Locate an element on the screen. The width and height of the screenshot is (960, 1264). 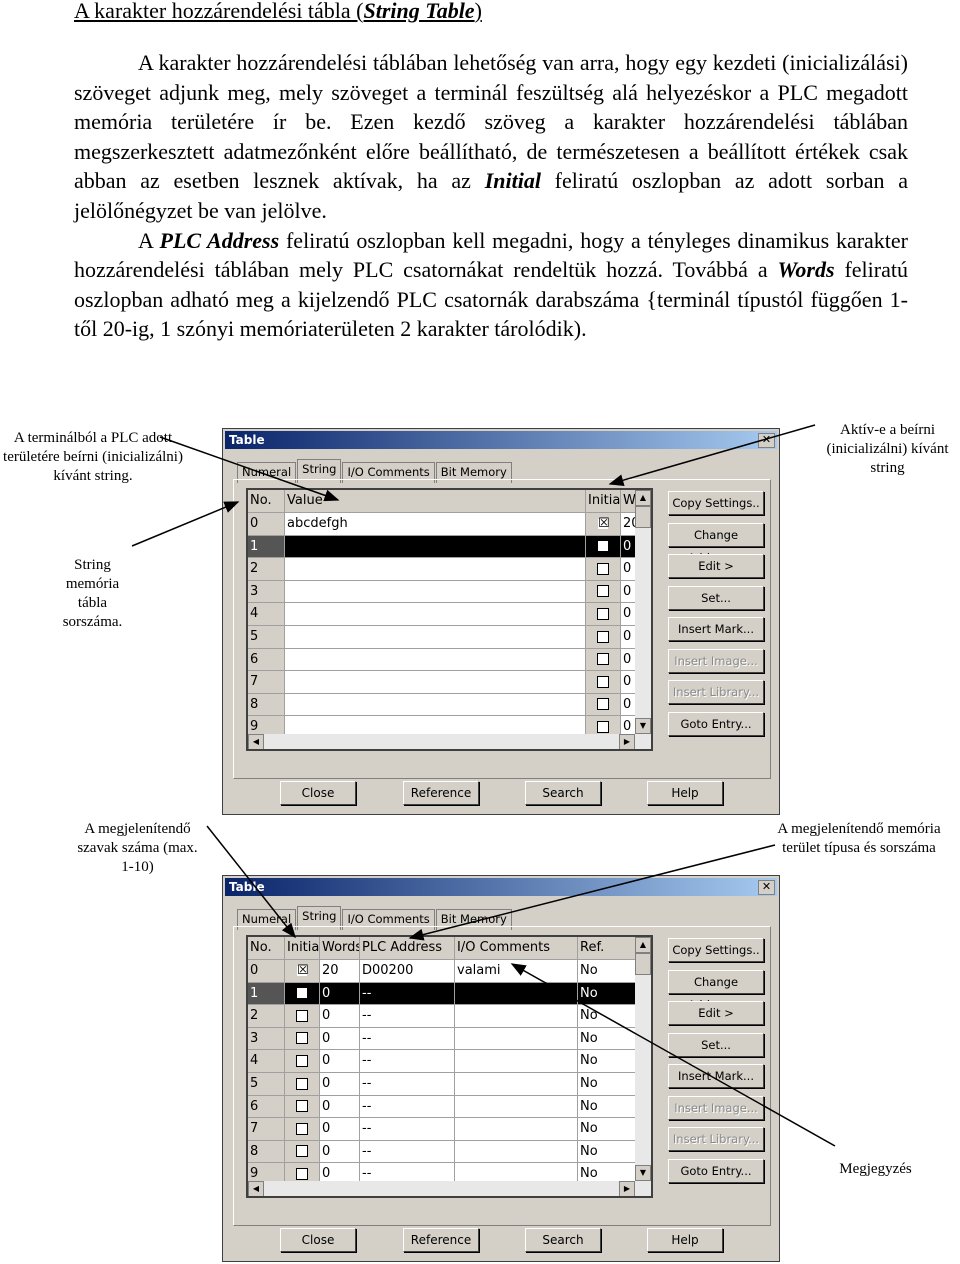
table-row: 60 is located at coordinates (443, 660).